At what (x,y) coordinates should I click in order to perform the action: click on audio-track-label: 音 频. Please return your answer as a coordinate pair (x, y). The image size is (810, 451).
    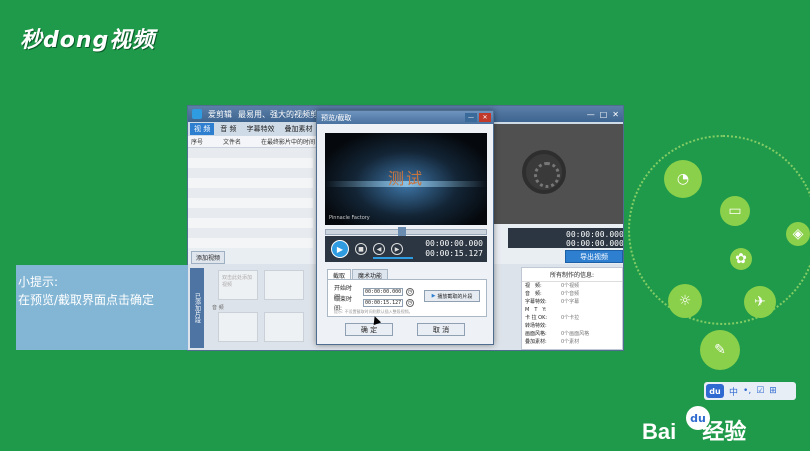
    Looking at the image, I should click on (218, 308).